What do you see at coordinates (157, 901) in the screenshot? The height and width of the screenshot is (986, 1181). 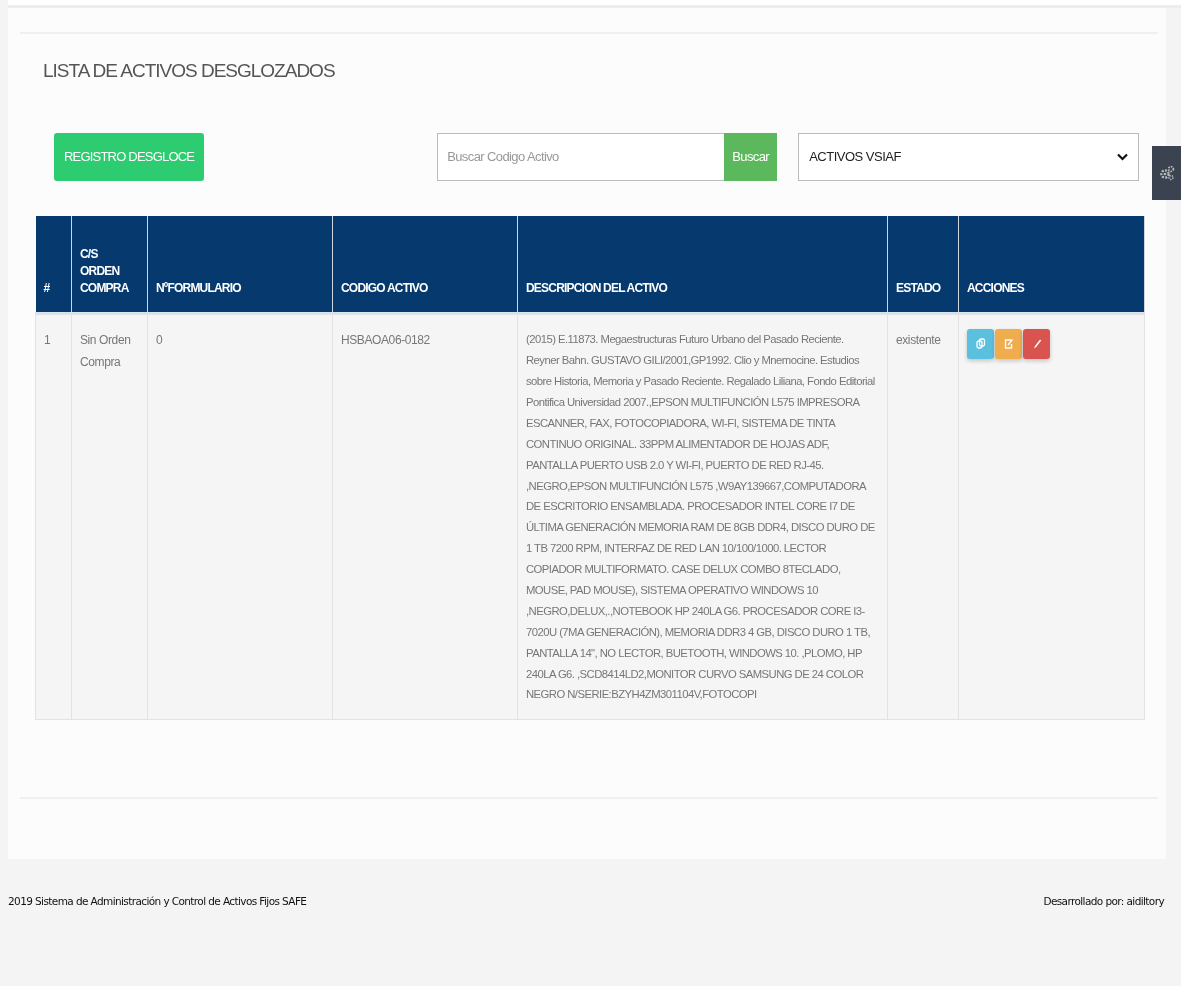 I see `footer-text: 2019 Sistema de Administración y Control de Activos Fijos SAFE` at bounding box center [157, 901].